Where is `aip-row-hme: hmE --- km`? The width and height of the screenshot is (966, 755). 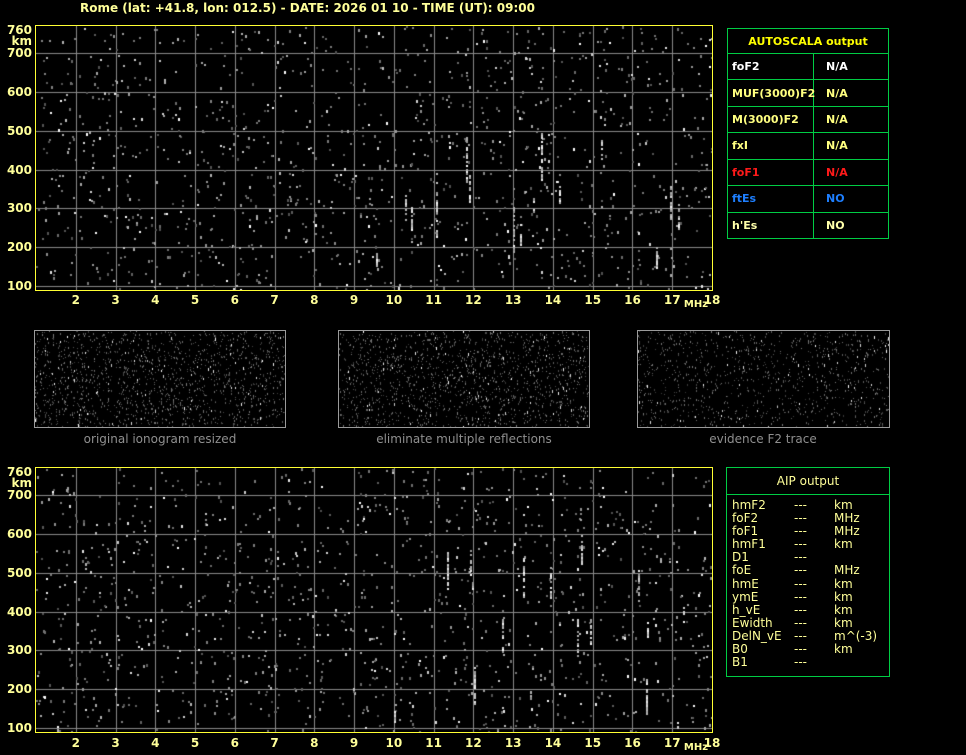 aip-row-hme: hmE --- km is located at coordinates (810, 583).